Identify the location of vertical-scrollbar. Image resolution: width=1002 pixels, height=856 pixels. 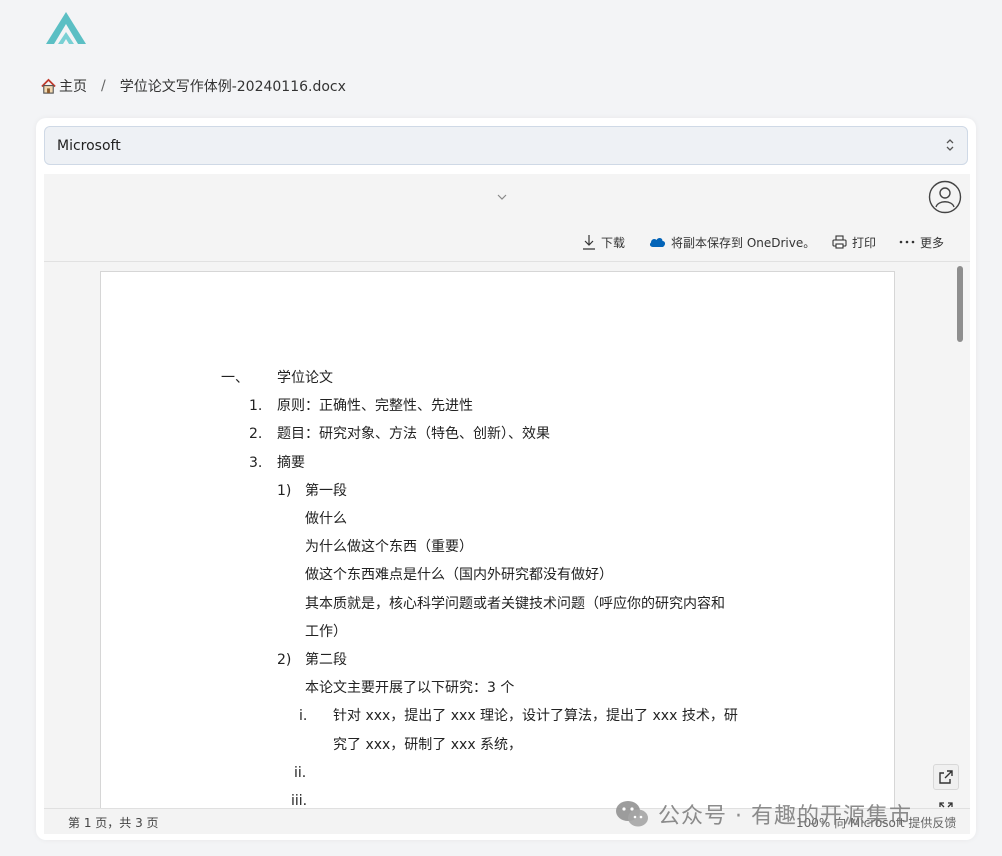
(960, 304).